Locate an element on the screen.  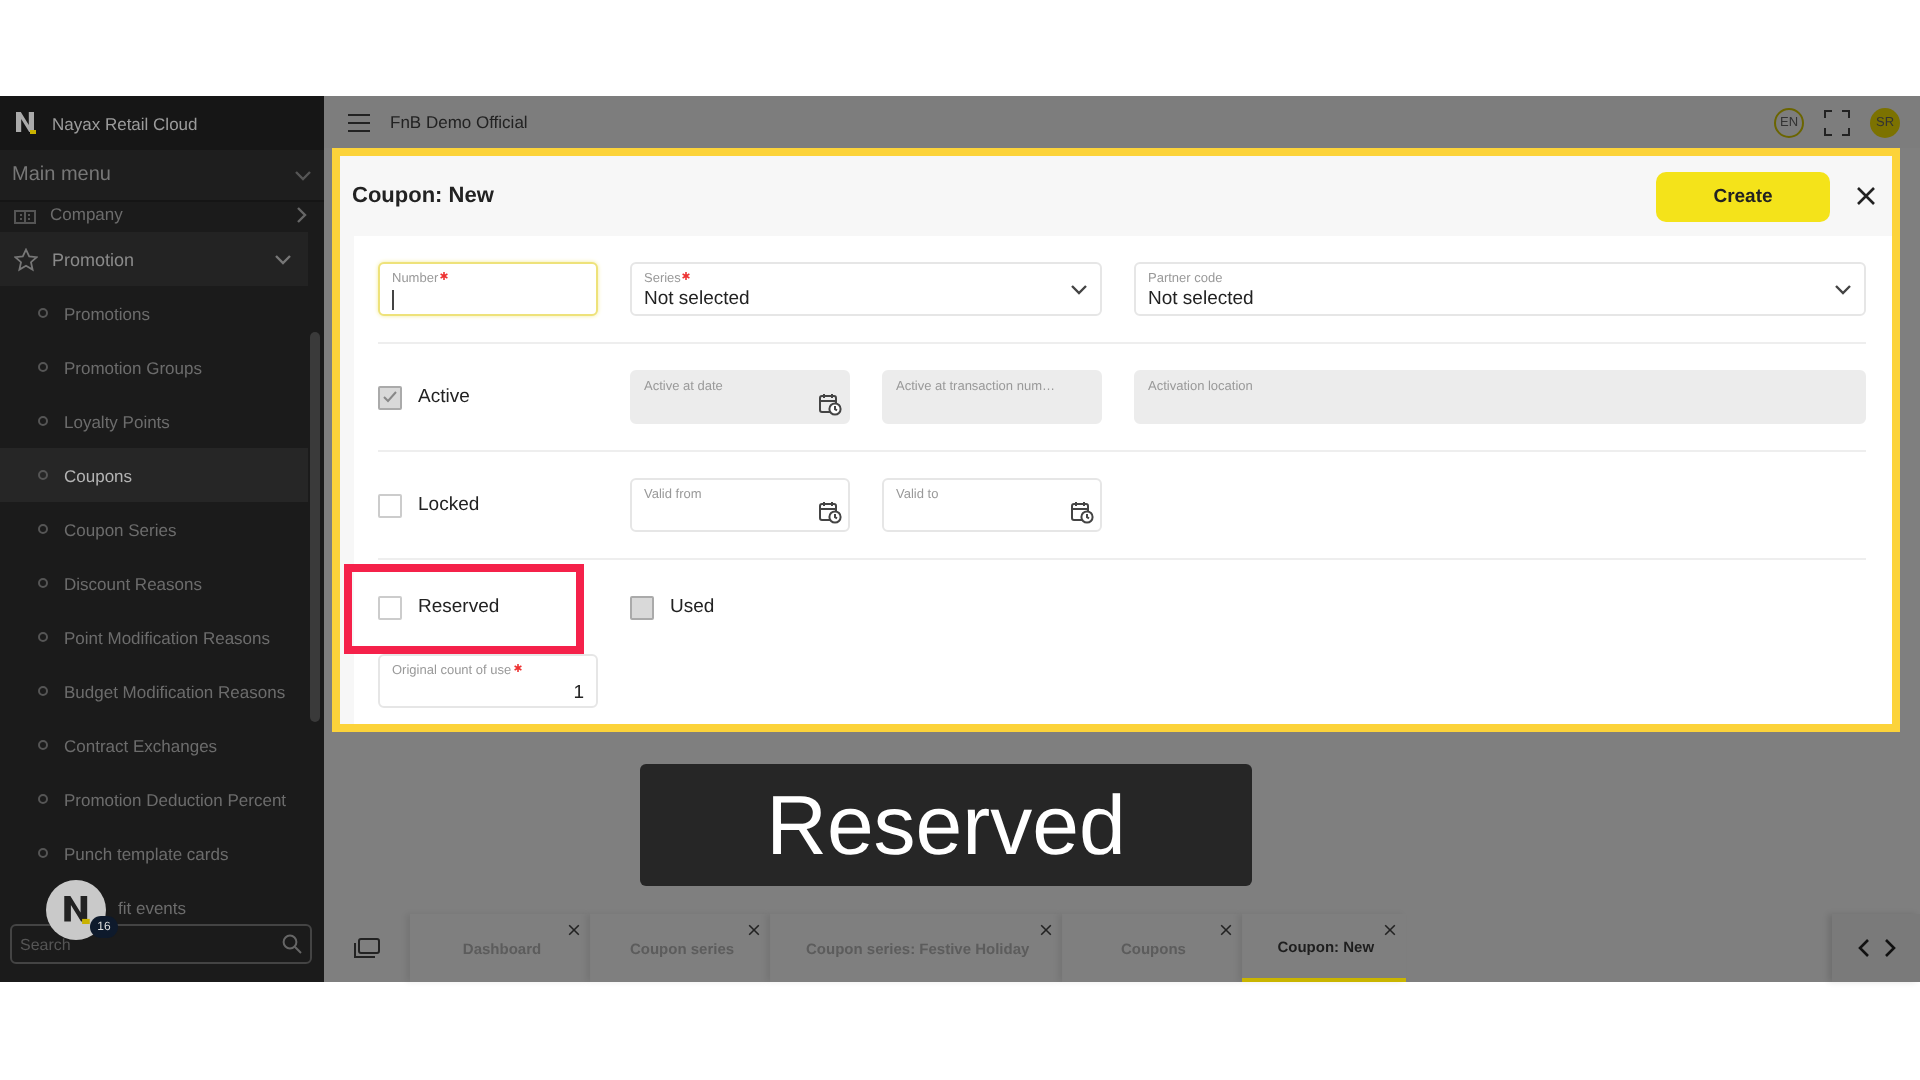
create-button: Create is located at coordinates (1743, 196).